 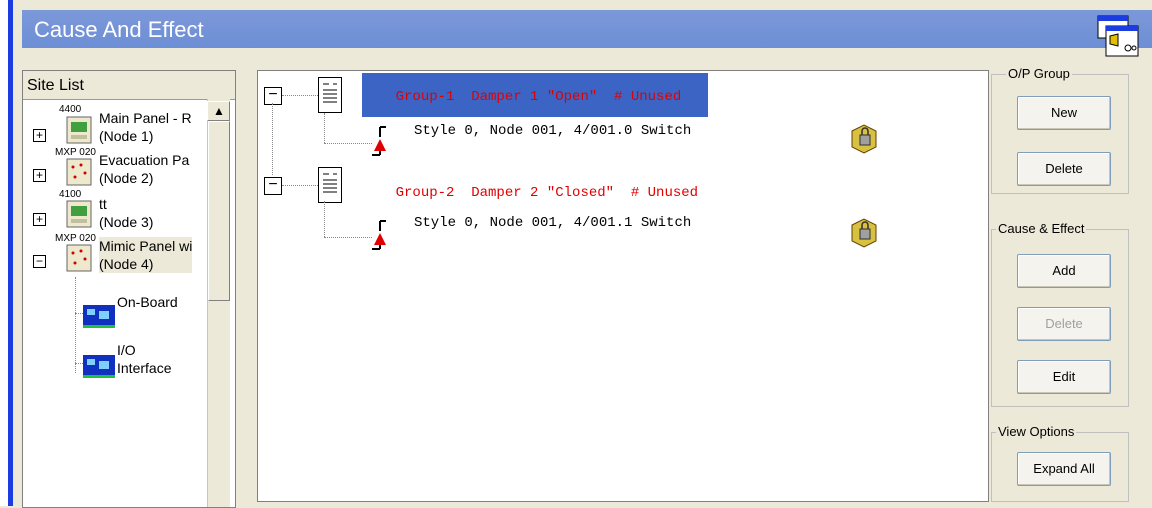 What do you see at coordinates (129, 85) in the screenshot?
I see `site-list-header: Site List` at bounding box center [129, 85].